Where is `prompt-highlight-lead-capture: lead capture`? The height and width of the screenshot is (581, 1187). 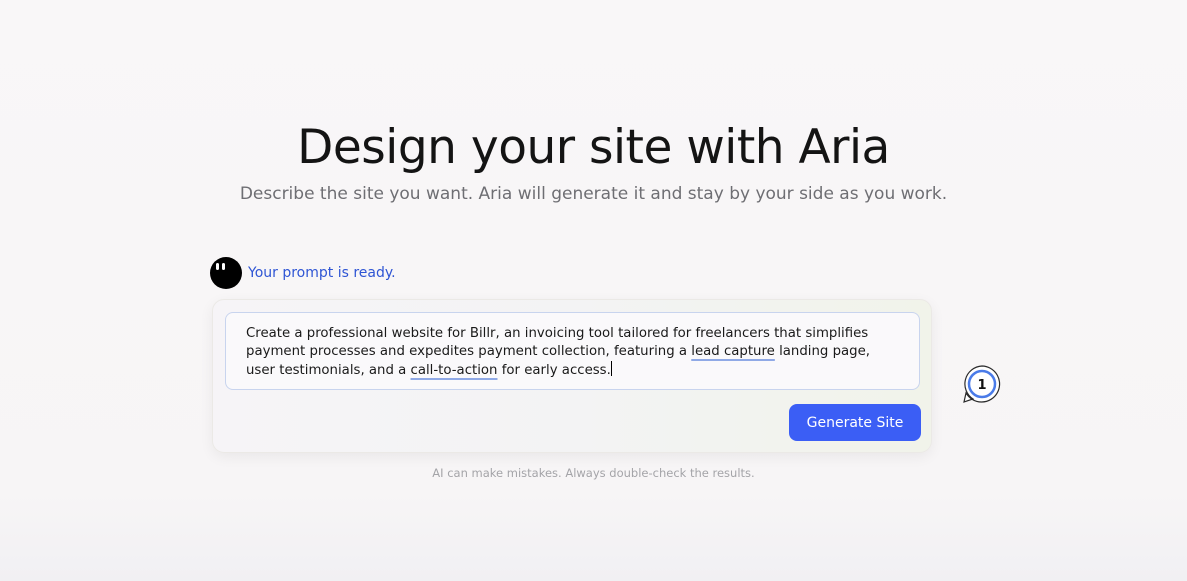
prompt-highlight-lead-capture: lead capture is located at coordinates (733, 351).